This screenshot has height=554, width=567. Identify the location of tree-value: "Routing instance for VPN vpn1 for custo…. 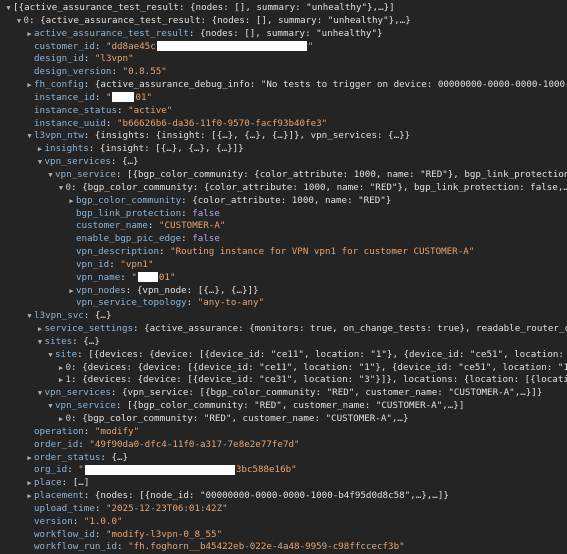
(322, 252).